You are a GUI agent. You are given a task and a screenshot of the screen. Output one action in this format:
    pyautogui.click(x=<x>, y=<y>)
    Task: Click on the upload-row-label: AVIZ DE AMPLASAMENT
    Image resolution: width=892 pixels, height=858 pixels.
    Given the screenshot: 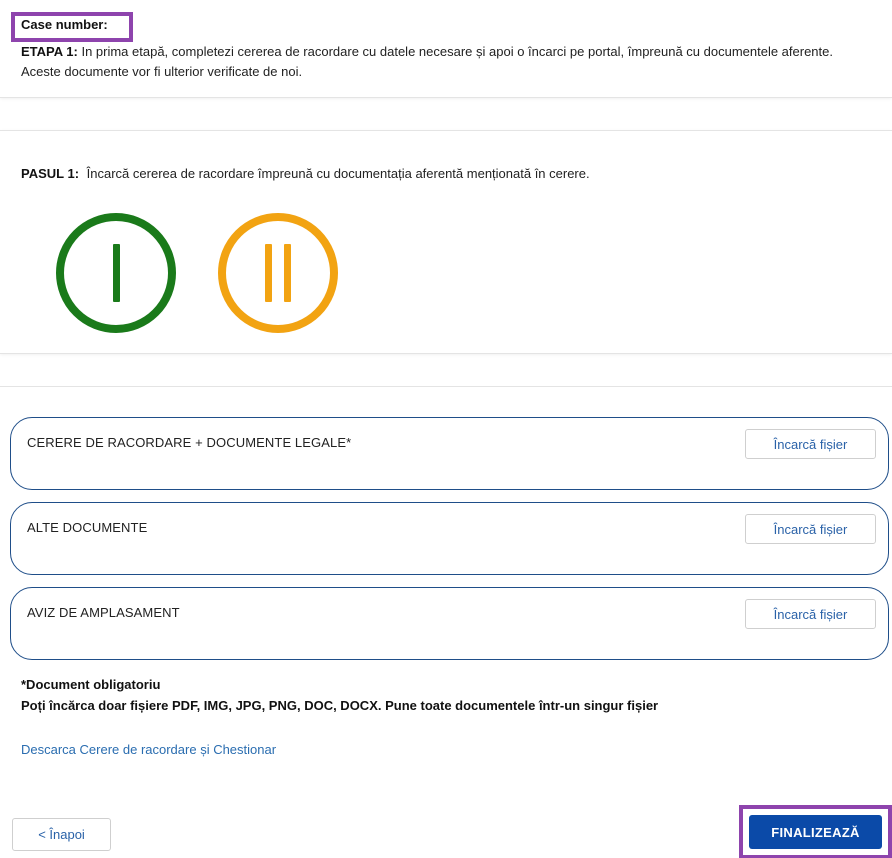 What is the action you would take?
    pyautogui.click(x=103, y=612)
    